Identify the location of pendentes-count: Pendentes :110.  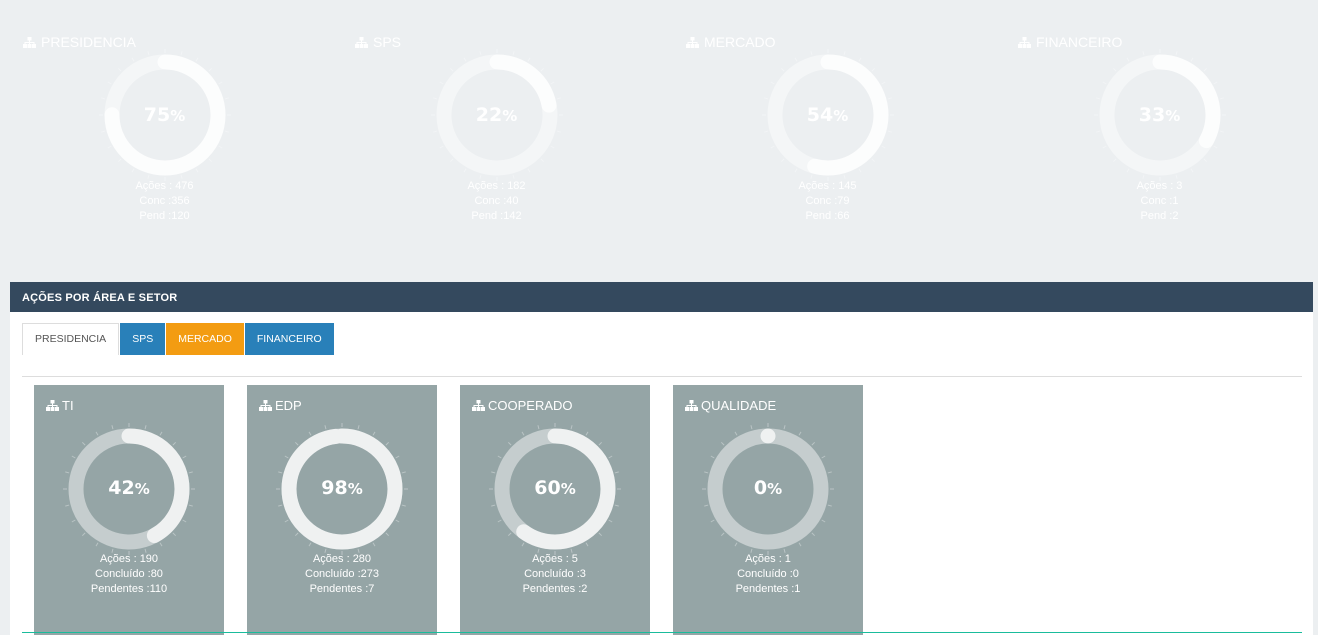
(129, 589).